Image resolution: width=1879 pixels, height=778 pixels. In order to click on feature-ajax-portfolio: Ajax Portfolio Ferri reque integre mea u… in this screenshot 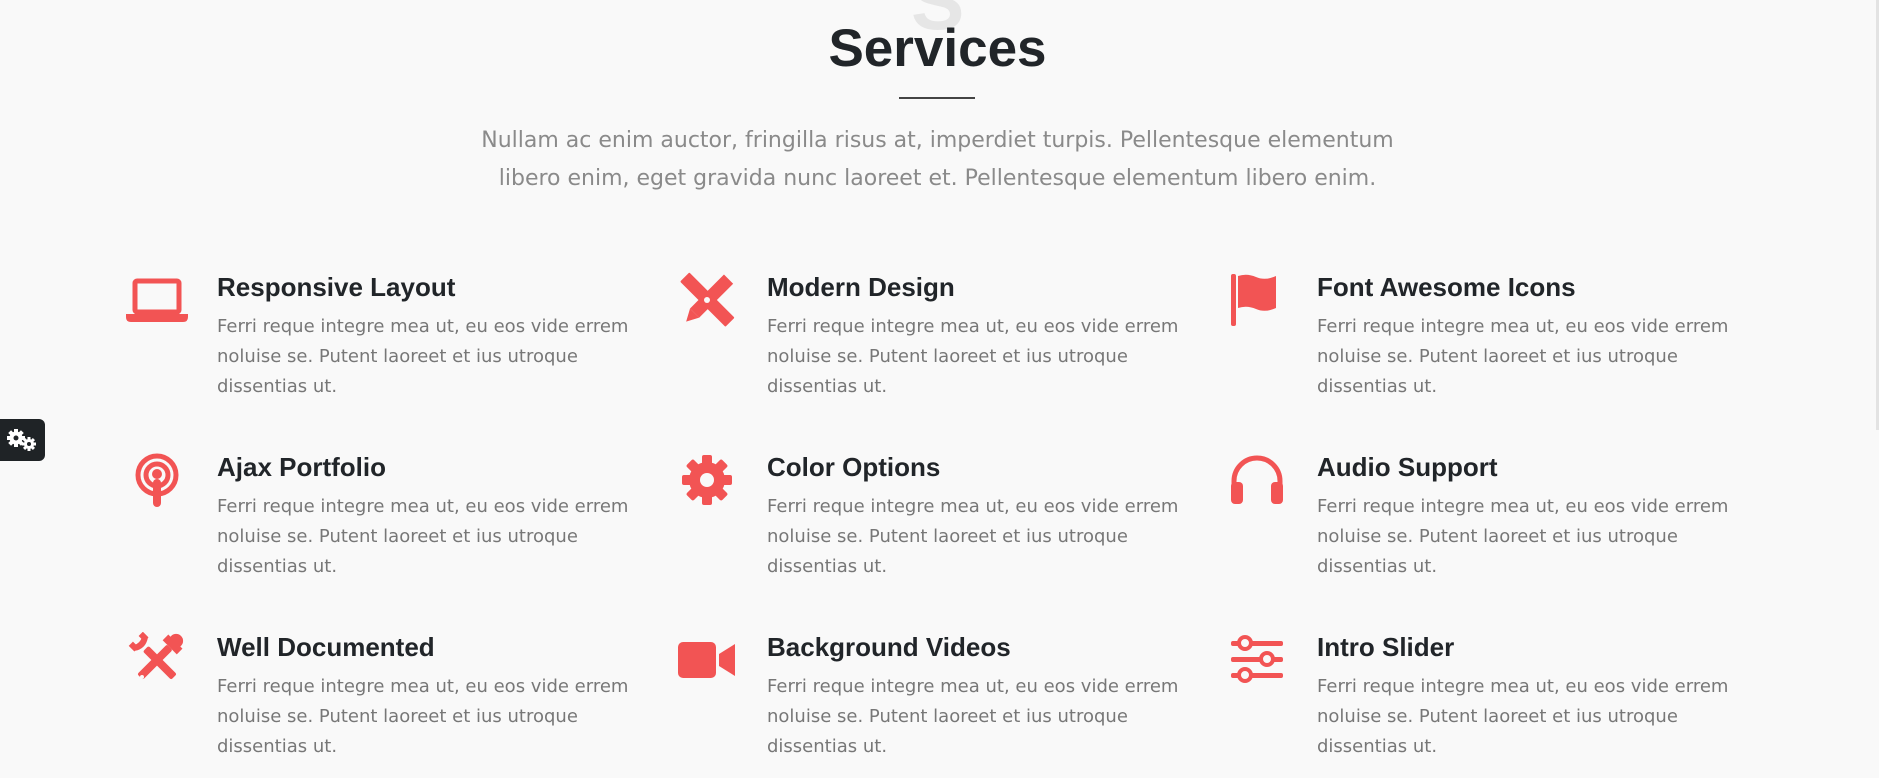, I will do `click(376, 517)`.